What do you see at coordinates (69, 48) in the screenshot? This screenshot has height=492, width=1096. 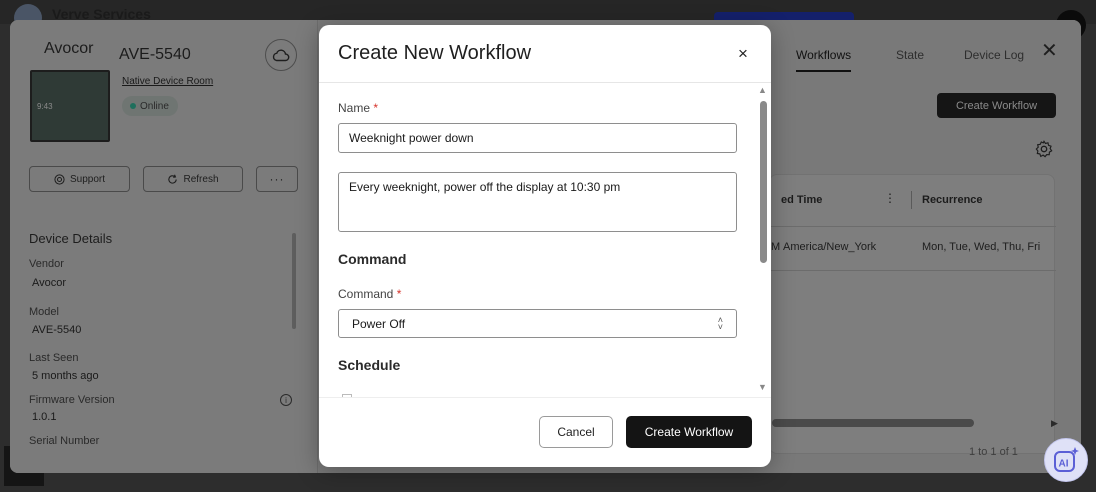 I see `device-brand: Avocor` at bounding box center [69, 48].